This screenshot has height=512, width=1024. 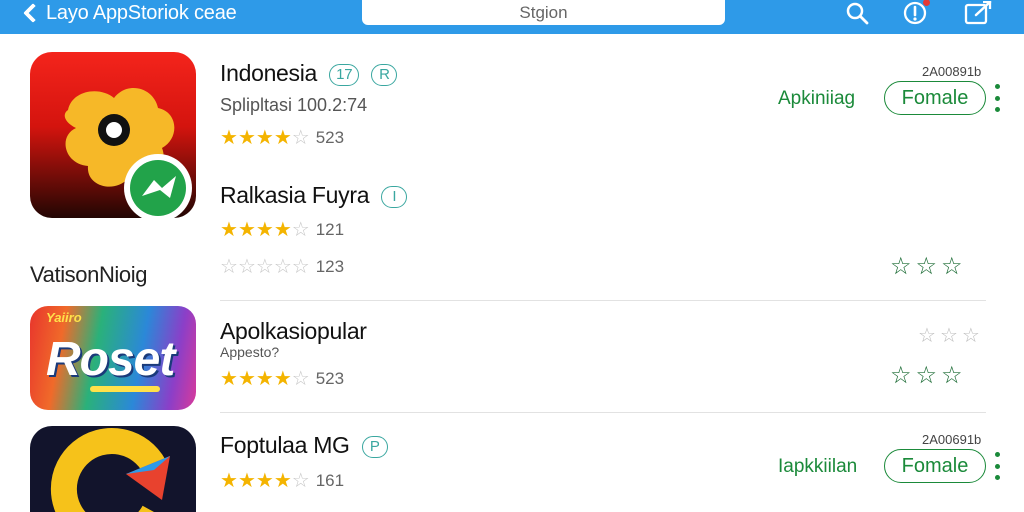 I want to click on section-label: VatisonNioig, so click(x=89, y=274).